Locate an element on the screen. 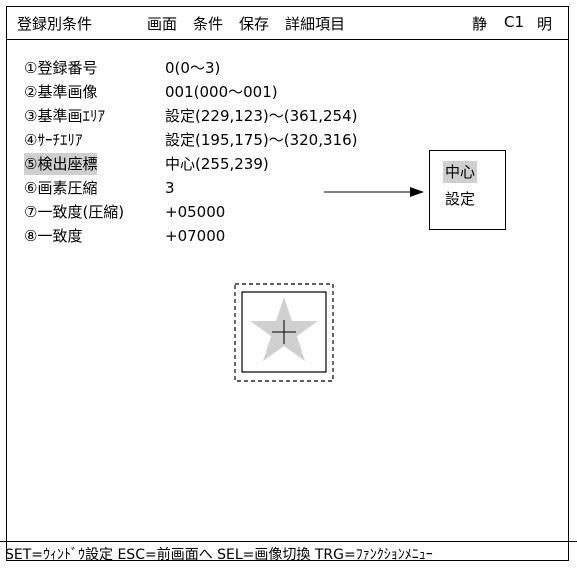 This screenshot has width=577, height=568. setting-label-reference-image: ②基準画像 is located at coordinates (60, 92).